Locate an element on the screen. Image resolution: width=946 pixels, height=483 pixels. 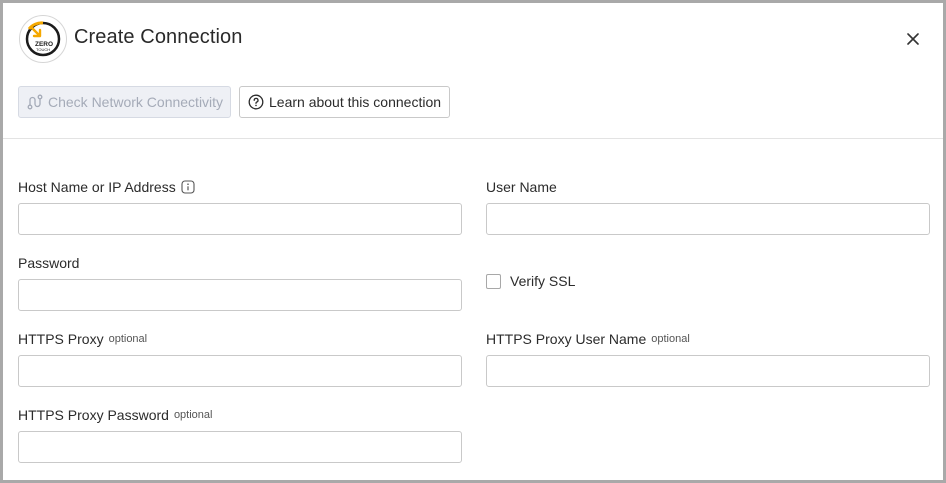
check-network-connectivity-label: Check Network Connectivity is located at coordinates (136, 102).